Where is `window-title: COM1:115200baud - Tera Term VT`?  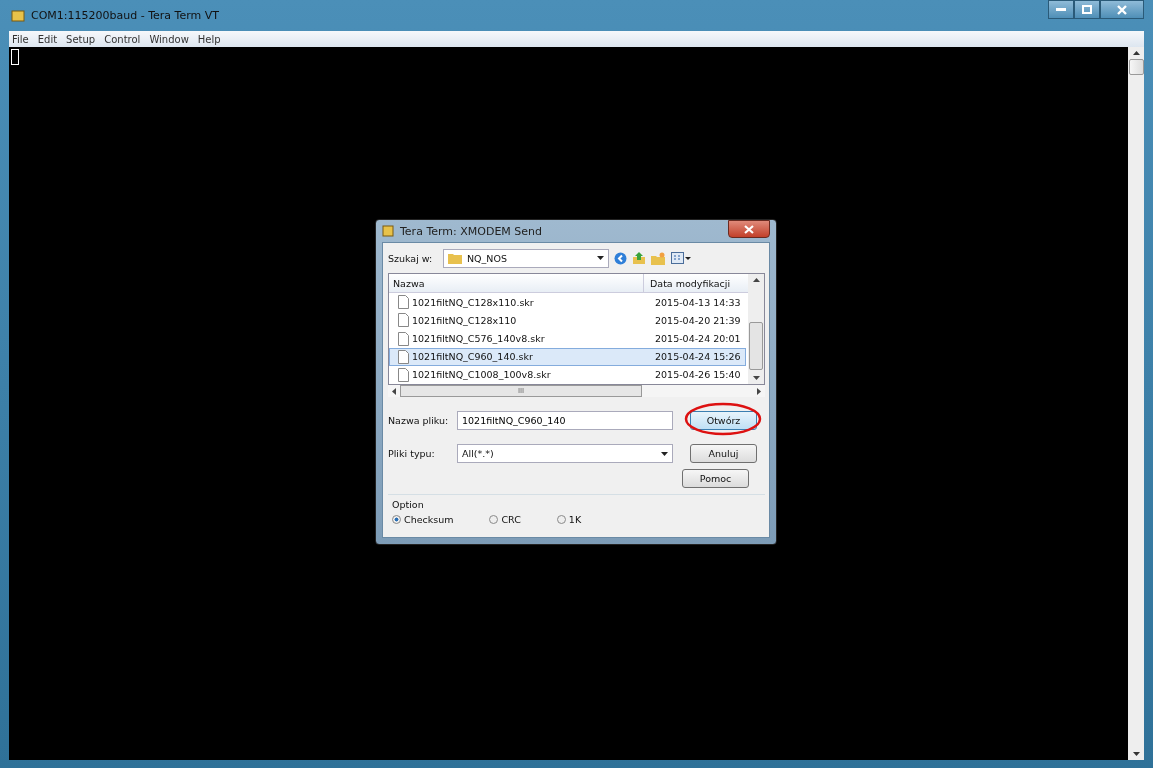 window-title: COM1:115200baud - Tera Term VT is located at coordinates (125, 15).